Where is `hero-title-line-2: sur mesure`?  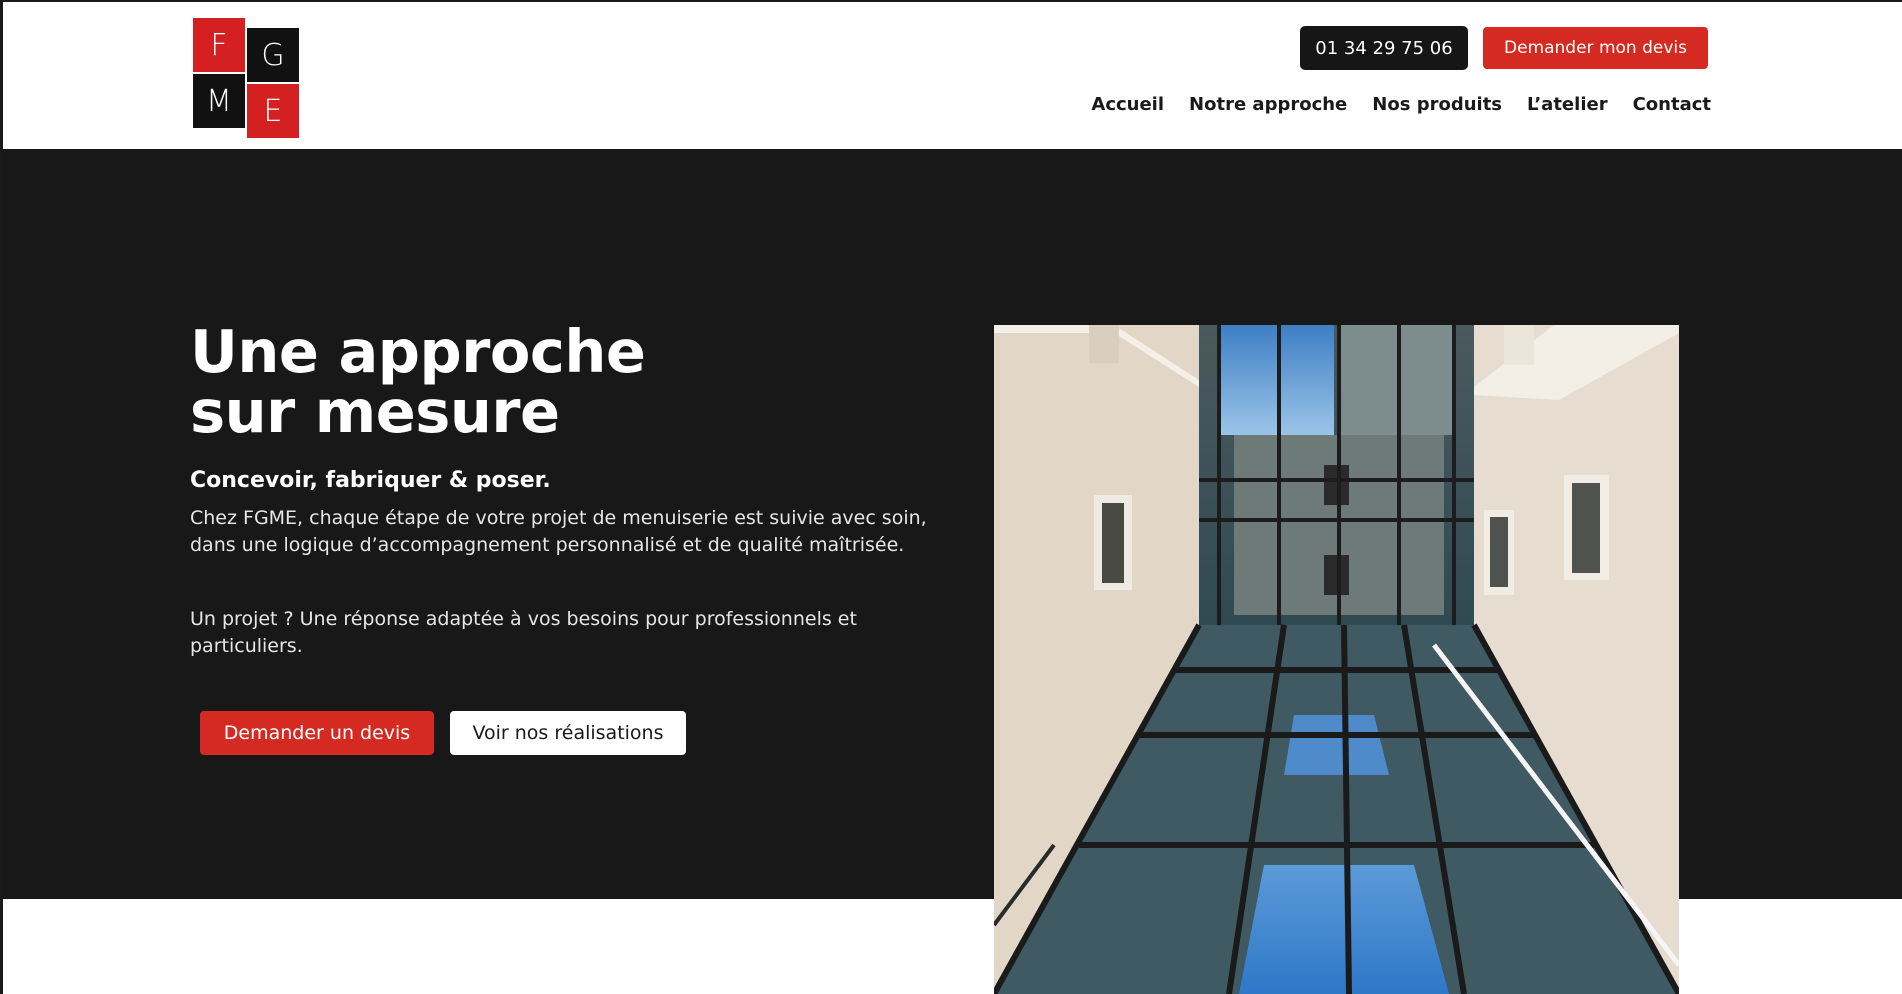 hero-title-line-2: sur mesure is located at coordinates (375, 411).